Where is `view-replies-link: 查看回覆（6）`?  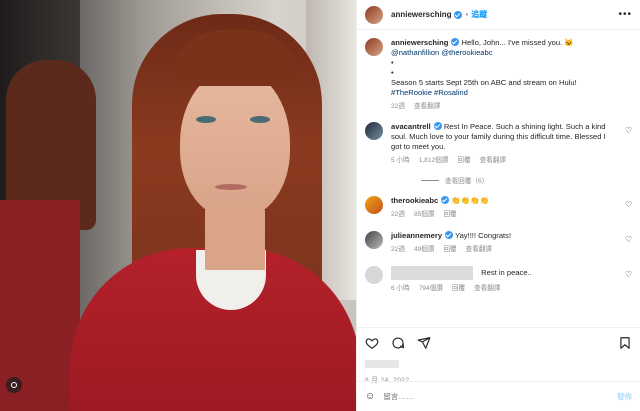 view-replies-link: 查看回覆（6） is located at coordinates (526, 180).